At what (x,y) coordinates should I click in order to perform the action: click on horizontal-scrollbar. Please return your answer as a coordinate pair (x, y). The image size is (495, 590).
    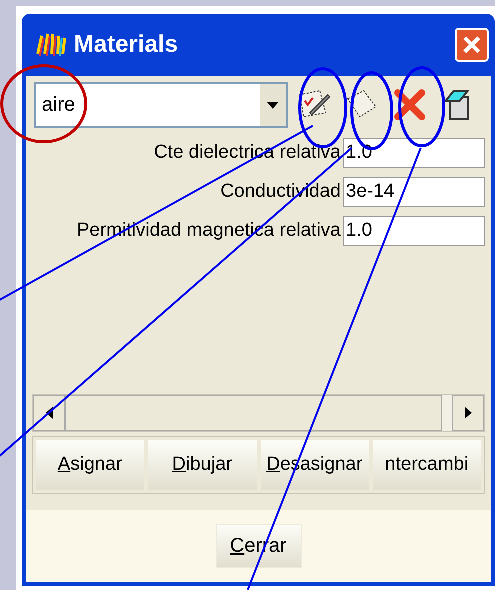
    Looking at the image, I should click on (258, 413).